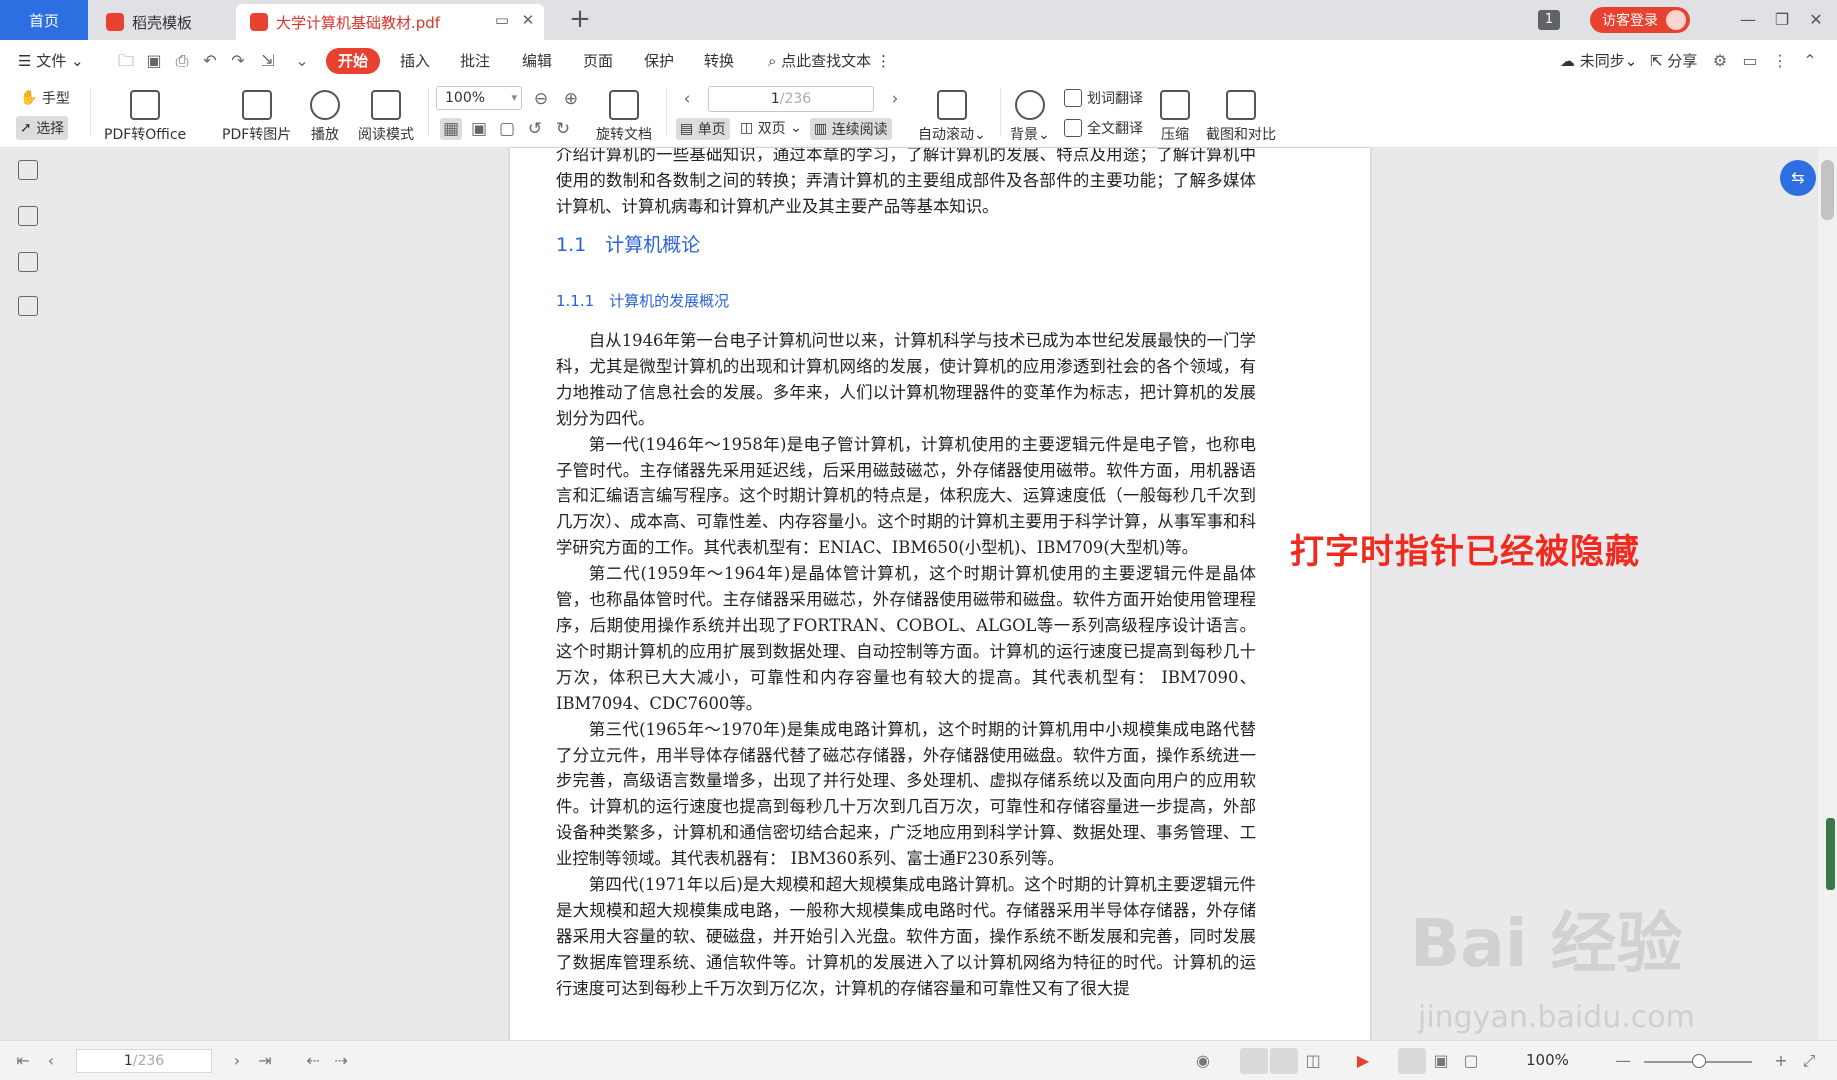 The height and width of the screenshot is (1080, 1837). Describe the element at coordinates (624, 105) in the screenshot. I see `rotate-document-icon` at that location.